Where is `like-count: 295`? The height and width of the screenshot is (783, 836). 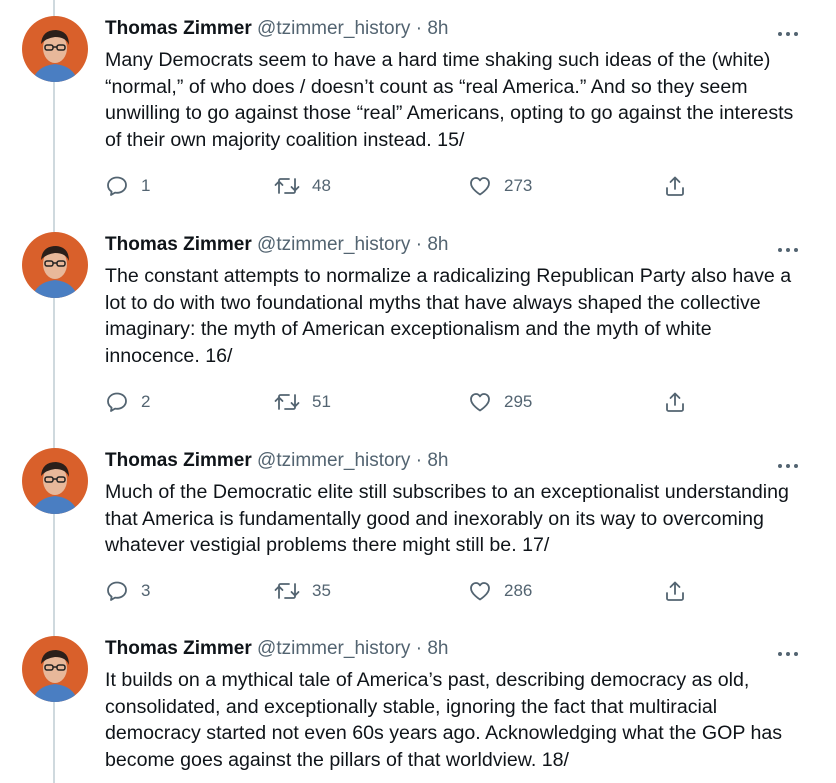 like-count: 295 is located at coordinates (518, 401).